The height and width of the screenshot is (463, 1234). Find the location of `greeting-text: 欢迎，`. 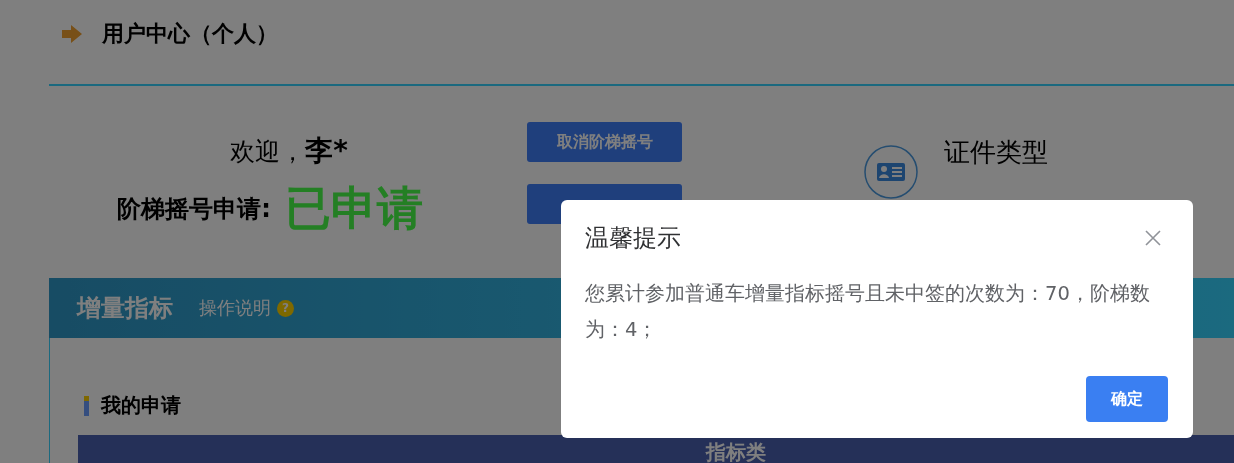

greeting-text: 欢迎， is located at coordinates (268, 152).